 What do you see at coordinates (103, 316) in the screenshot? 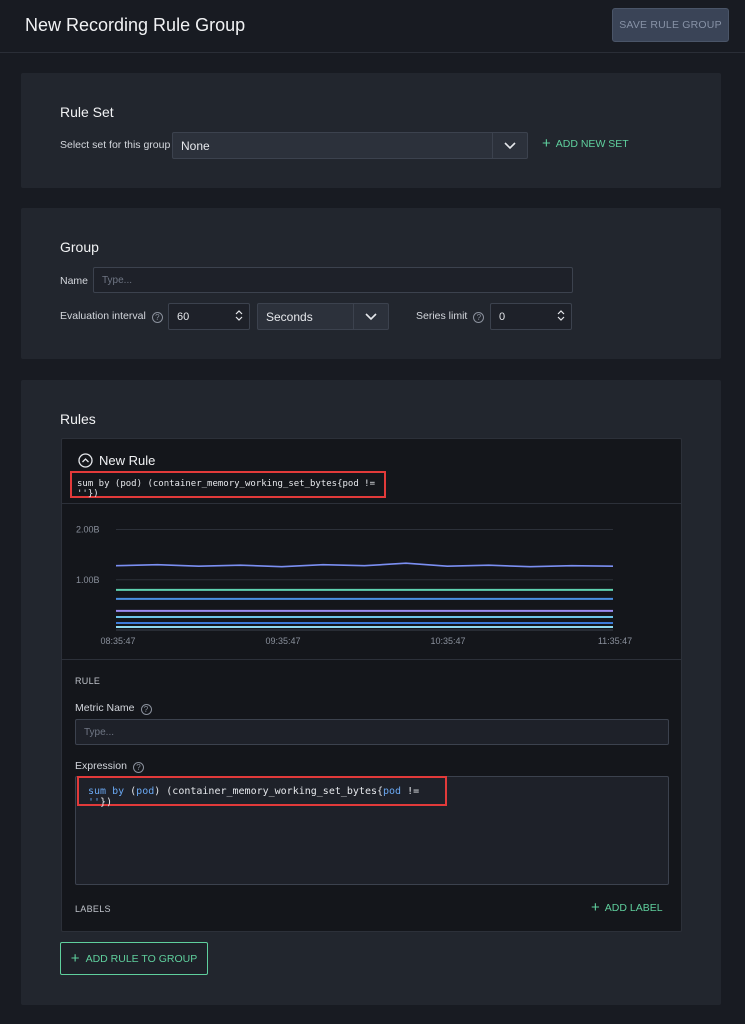
I see `evaluation-interval-text: Evaluation interval` at bounding box center [103, 316].